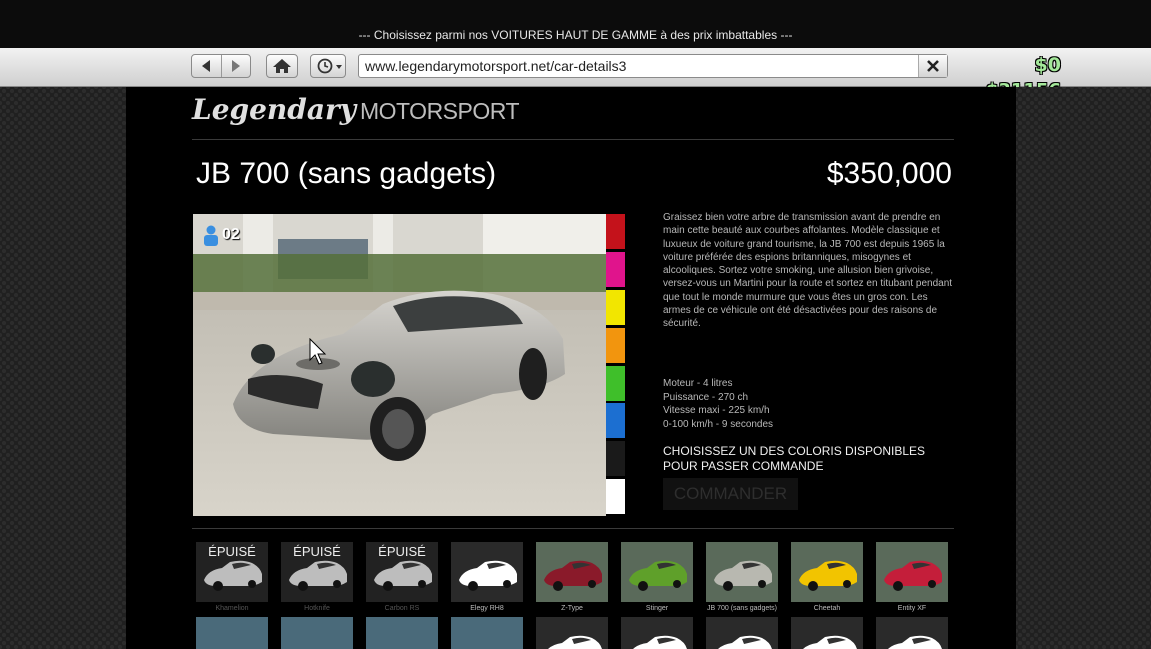  Describe the element at coordinates (318, 351) in the screenshot. I see `mouse-cursor-icon` at that location.